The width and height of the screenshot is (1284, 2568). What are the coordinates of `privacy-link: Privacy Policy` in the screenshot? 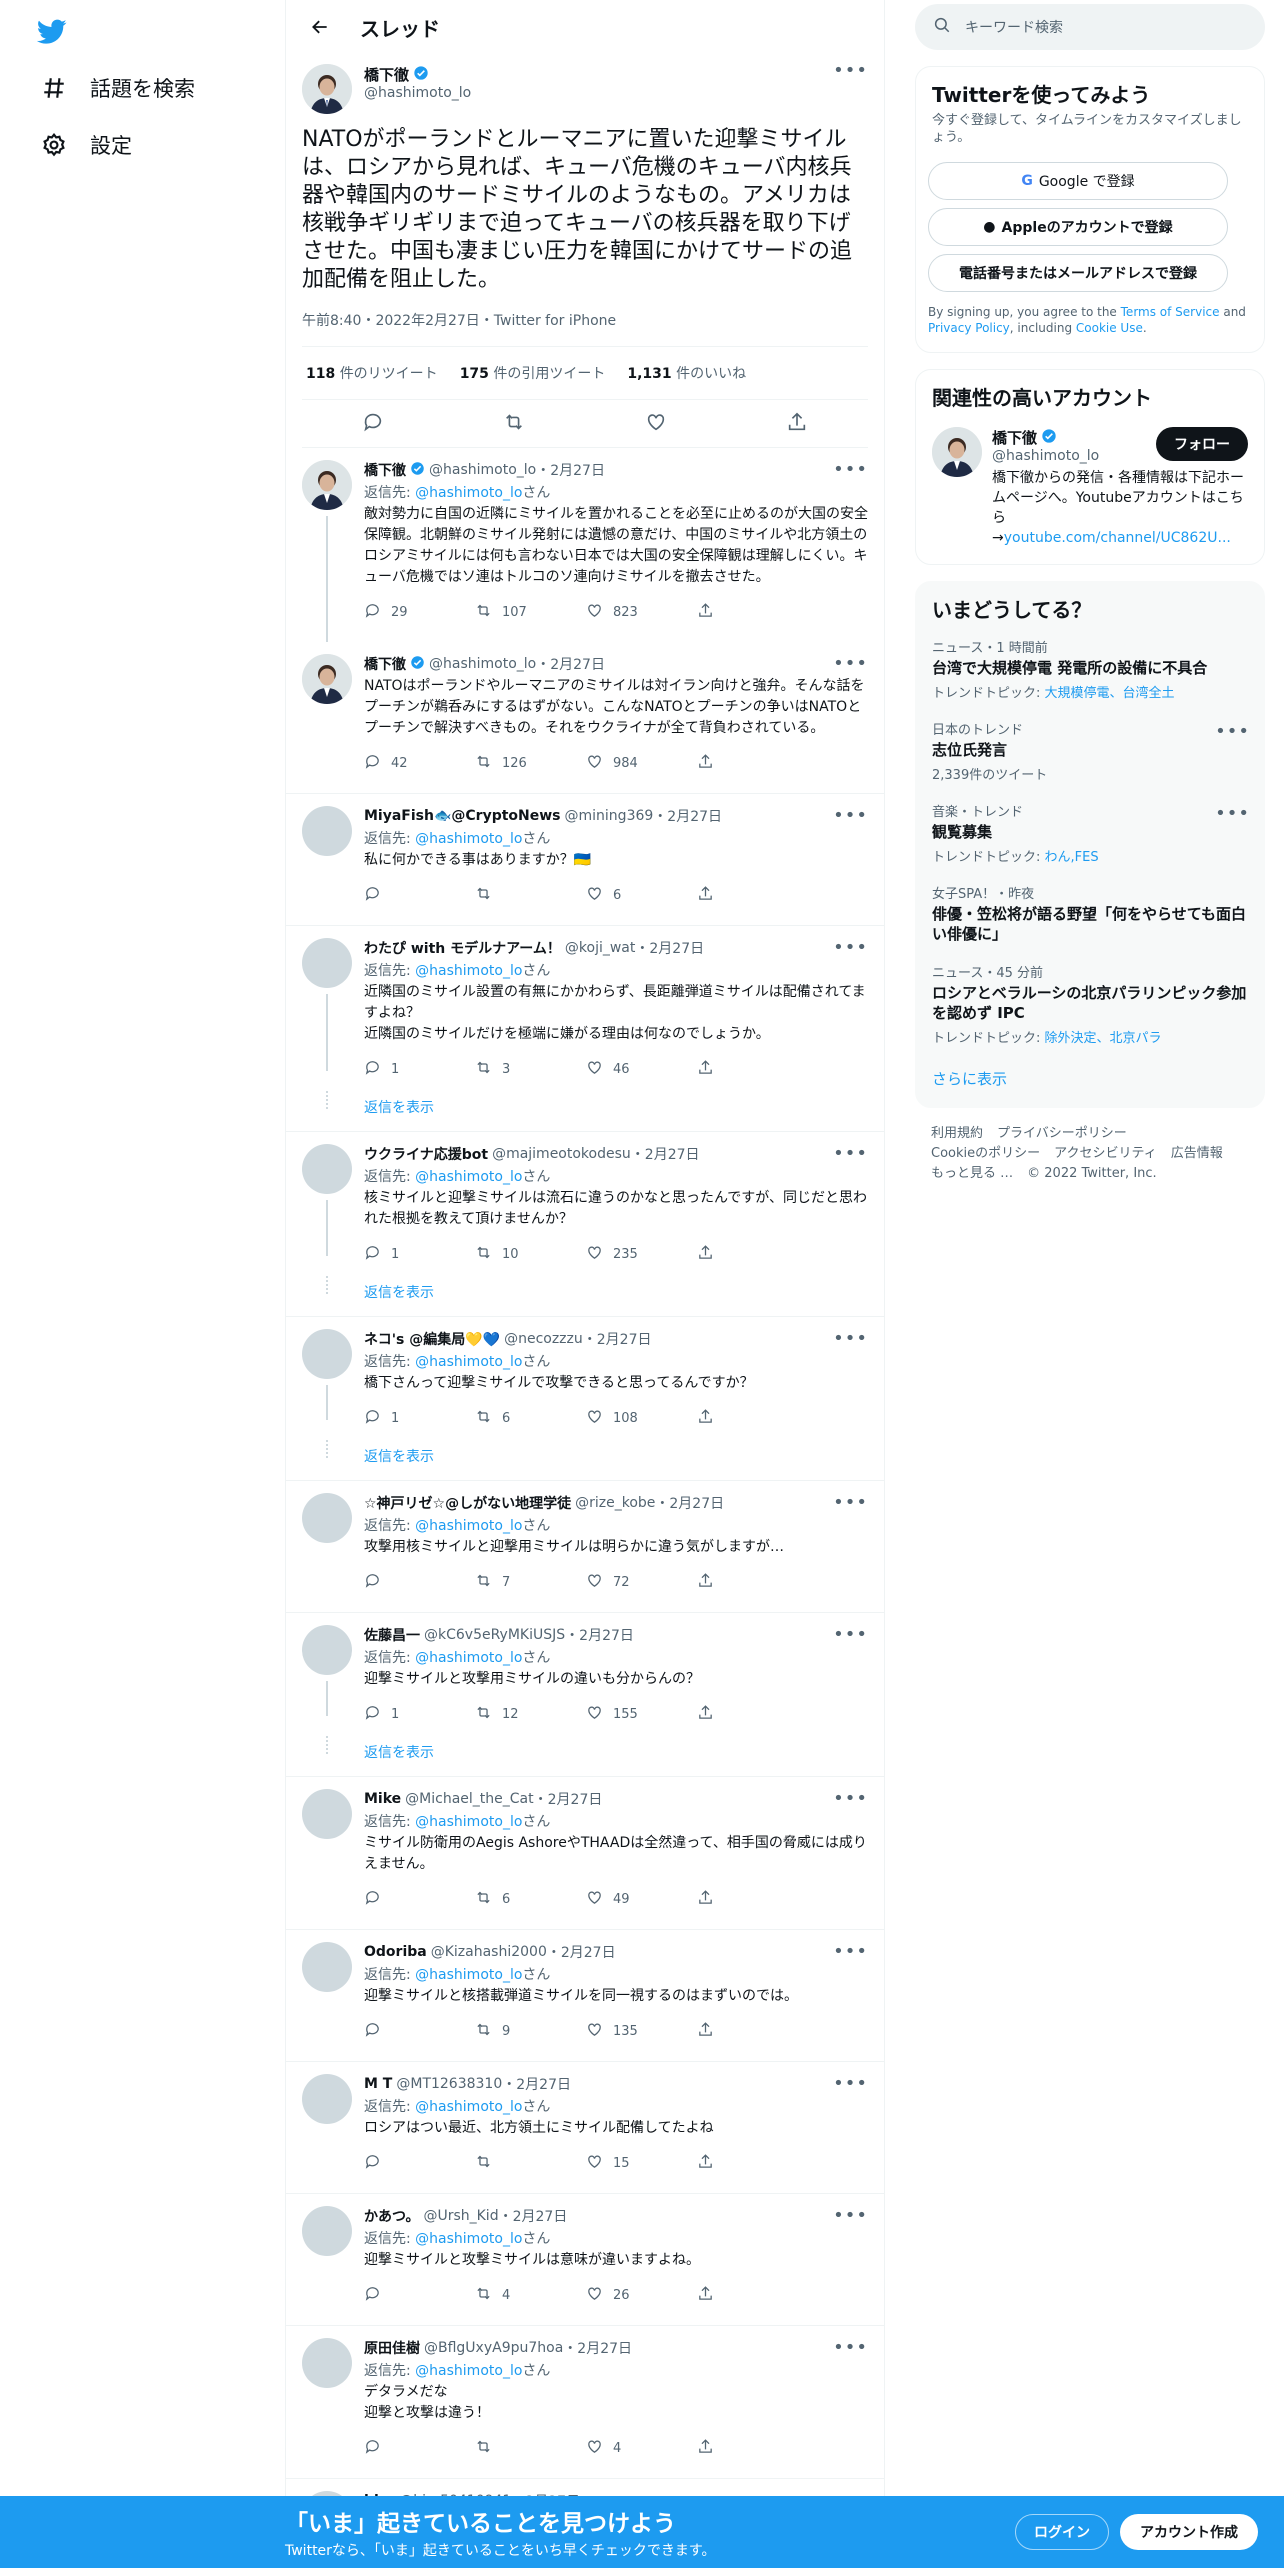 It's located at (969, 328).